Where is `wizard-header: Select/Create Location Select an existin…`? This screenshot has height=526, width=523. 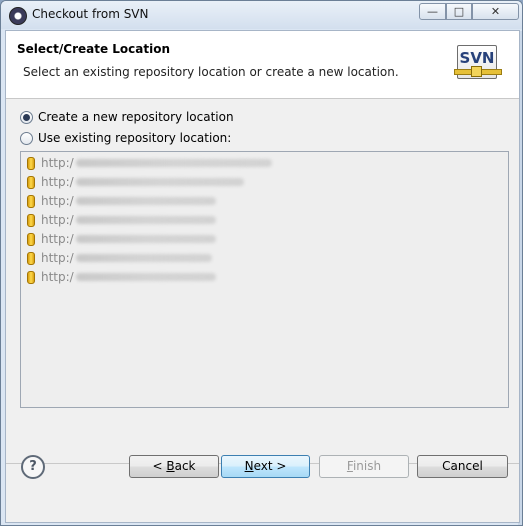 wizard-header: Select/Create Location Select an existin… is located at coordinates (262, 65).